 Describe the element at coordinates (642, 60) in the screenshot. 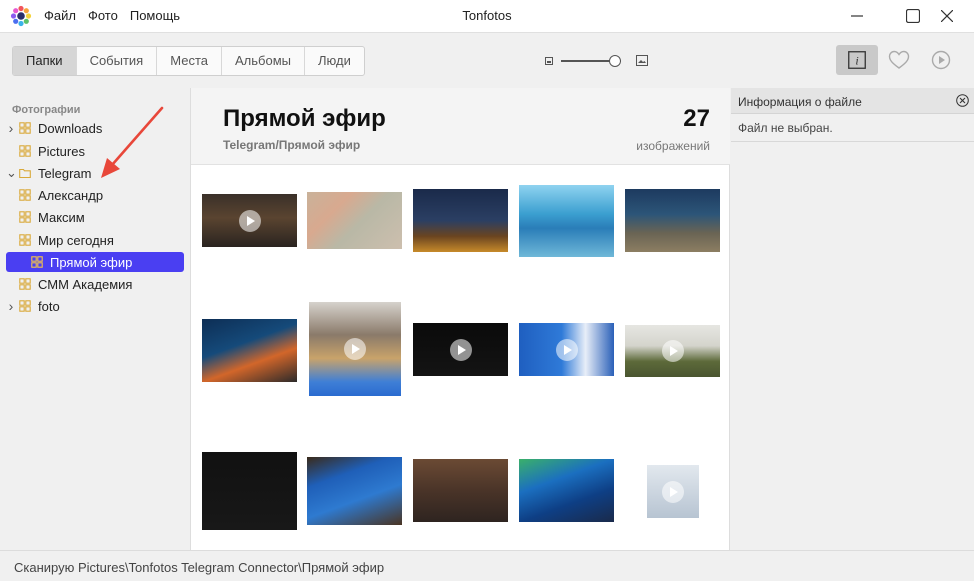

I see `large-image-icon` at that location.